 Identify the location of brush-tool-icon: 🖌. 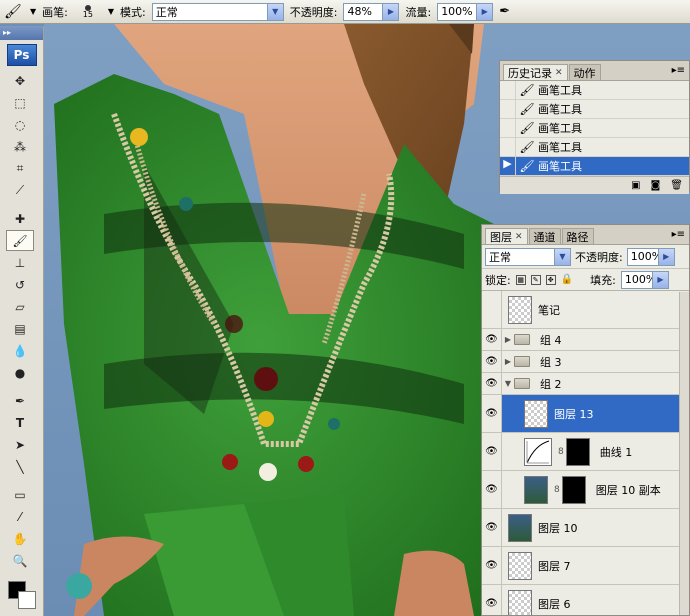
(20, 240).